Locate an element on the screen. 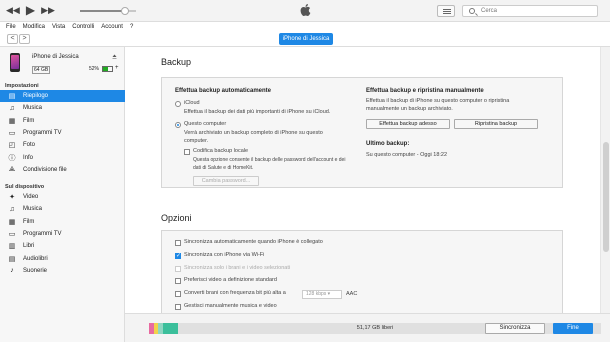 The image size is (610, 342). sidebar-item-label: Suonerie is located at coordinates (35, 270).